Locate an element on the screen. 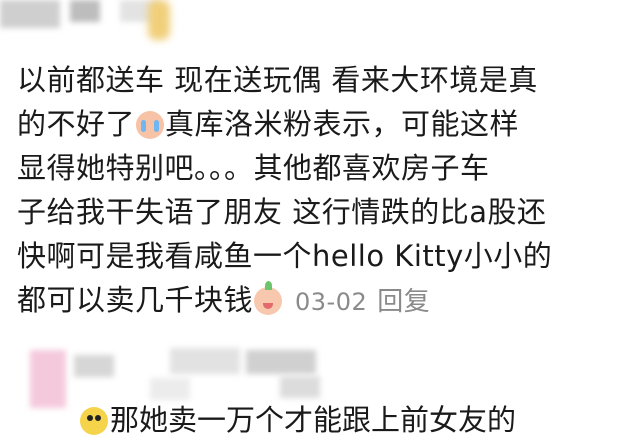  reply-preview: 那她卖一万个才能跟上前女友的 is located at coordinates (298, 420).